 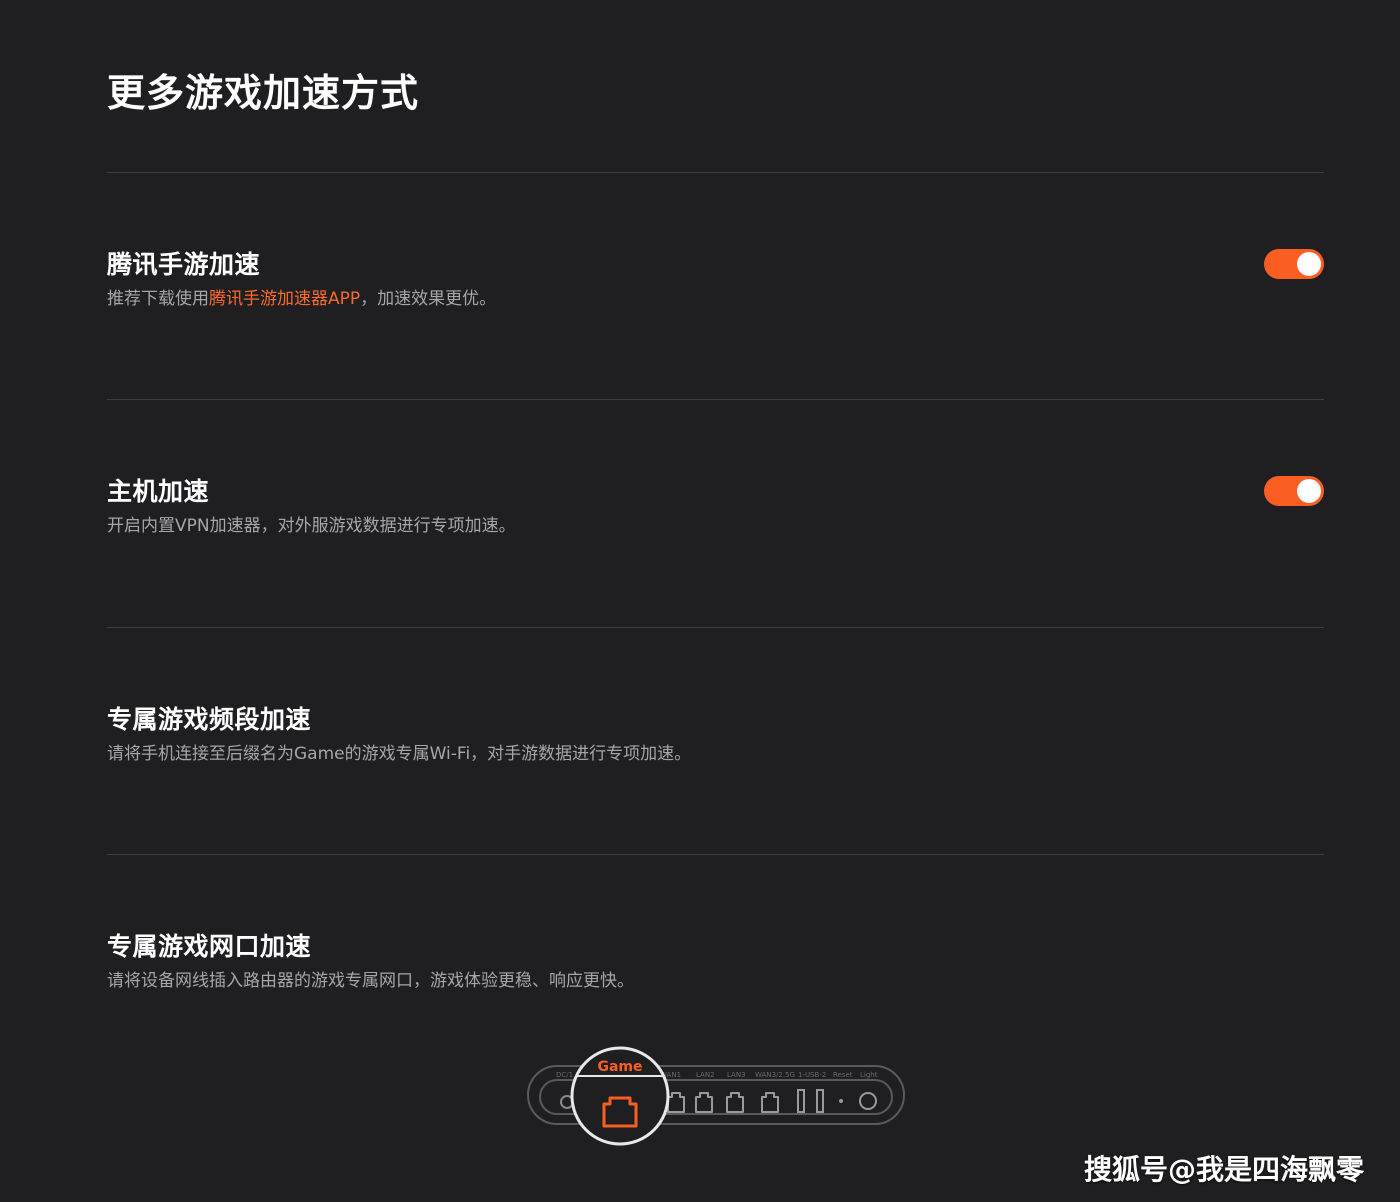 What do you see at coordinates (868, 1101) in the screenshot?
I see `light-indicator-icon` at bounding box center [868, 1101].